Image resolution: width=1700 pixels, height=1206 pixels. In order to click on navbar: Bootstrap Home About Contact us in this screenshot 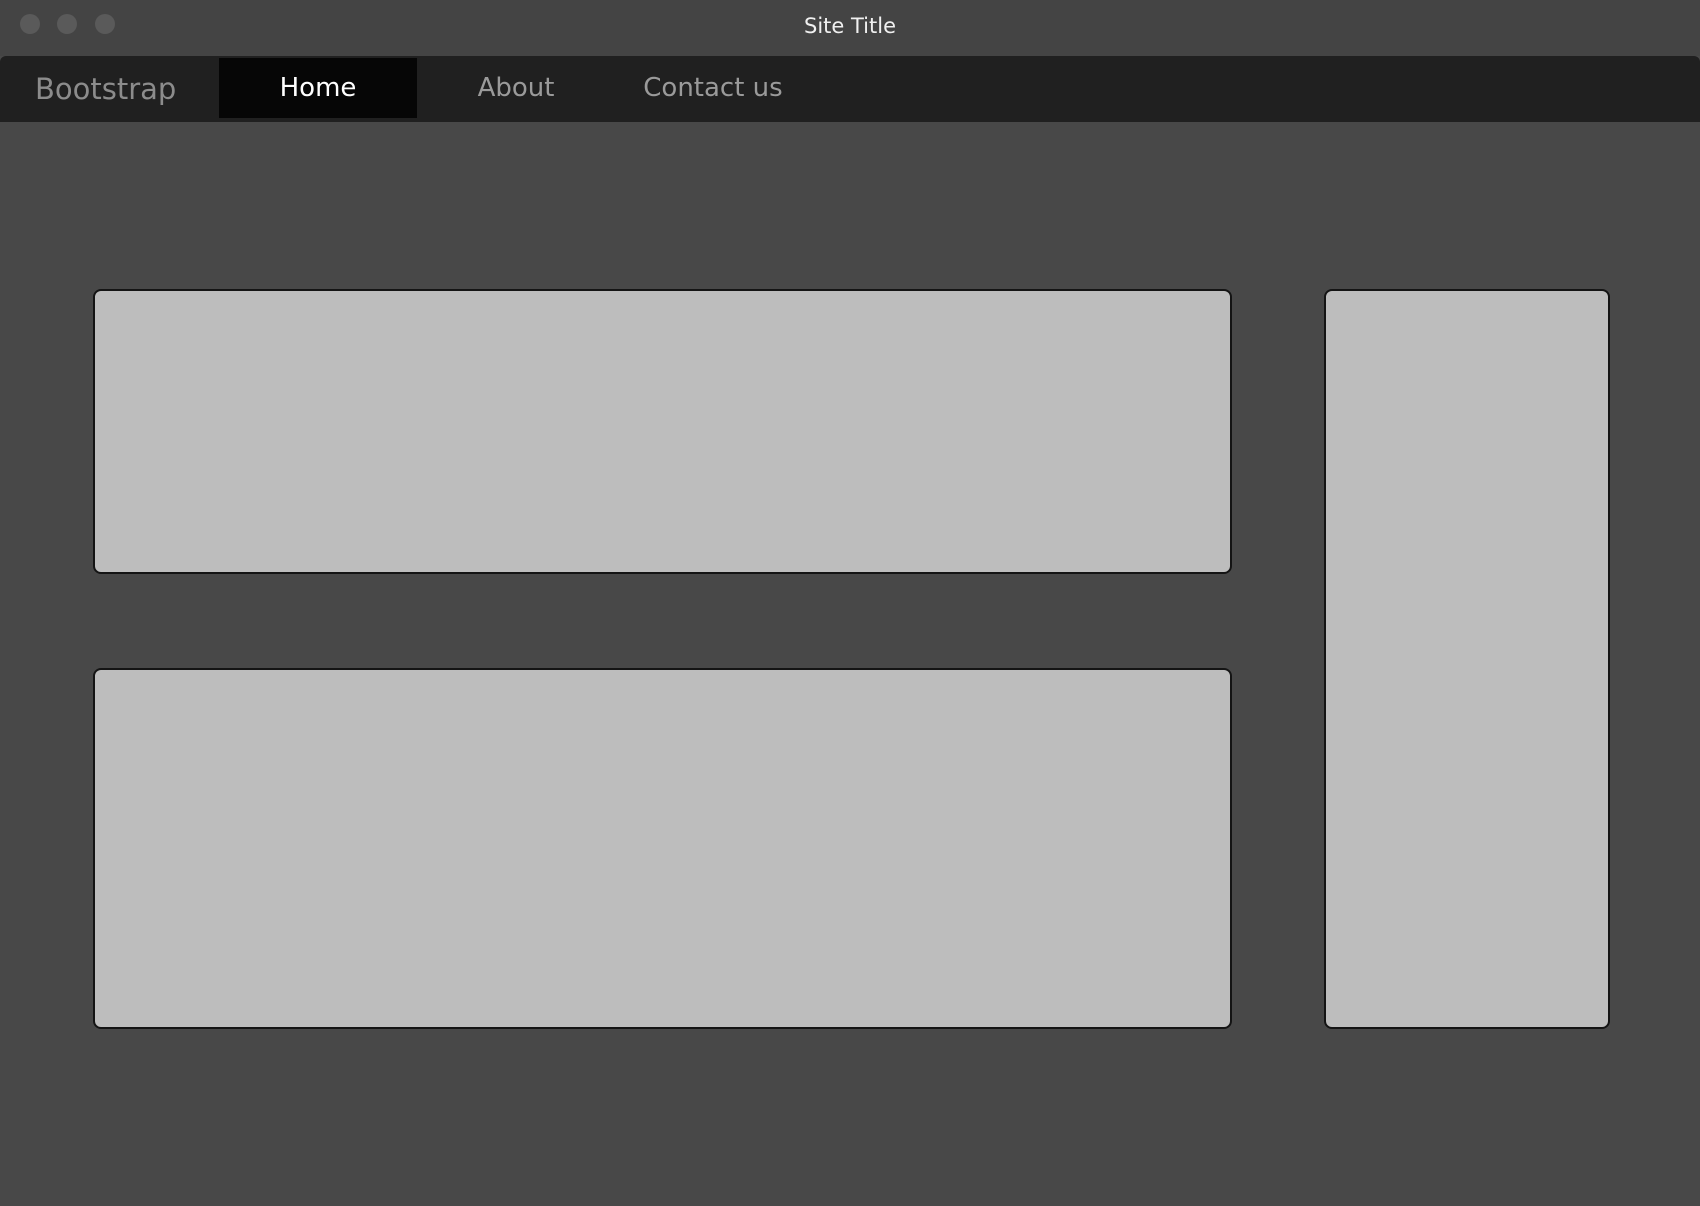, I will do `click(850, 89)`.